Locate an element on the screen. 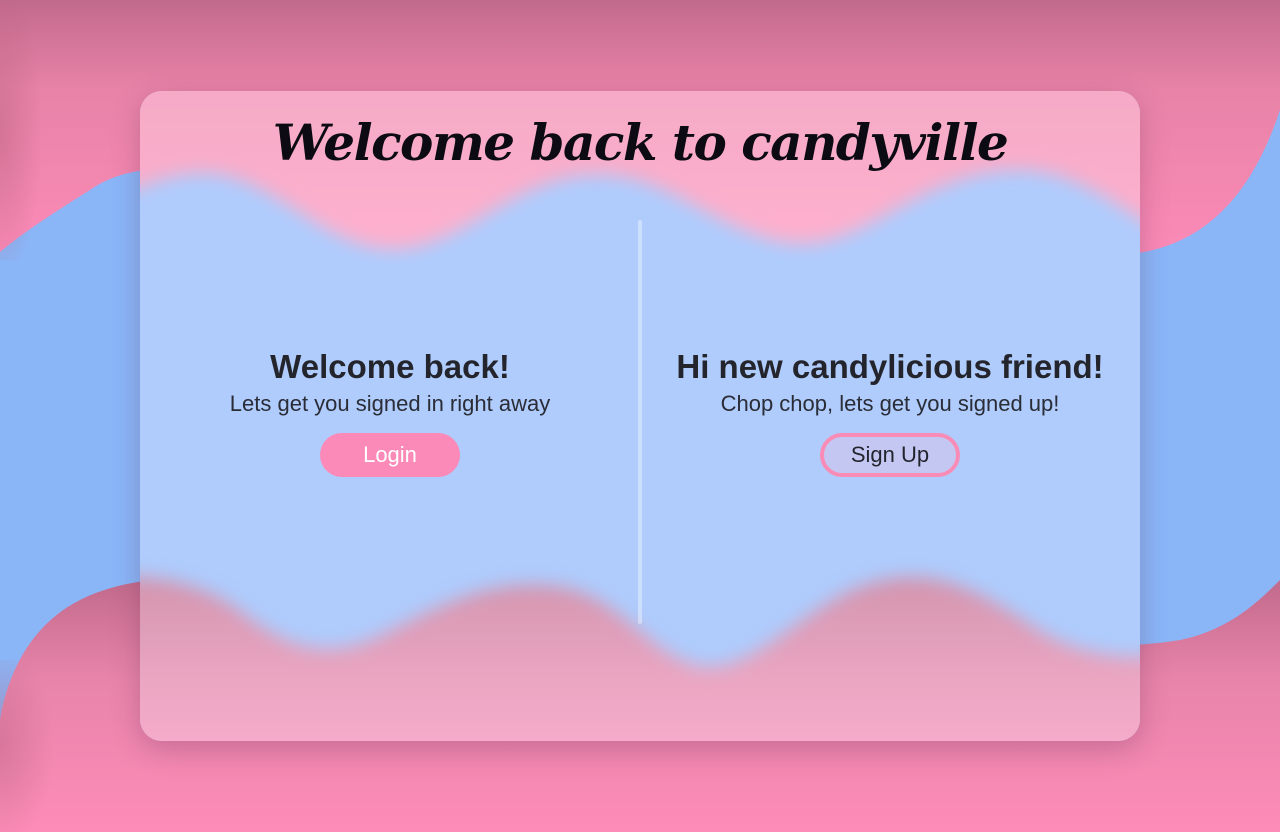 The image size is (1280, 832). signup-button: Sign Up is located at coordinates (890, 455).